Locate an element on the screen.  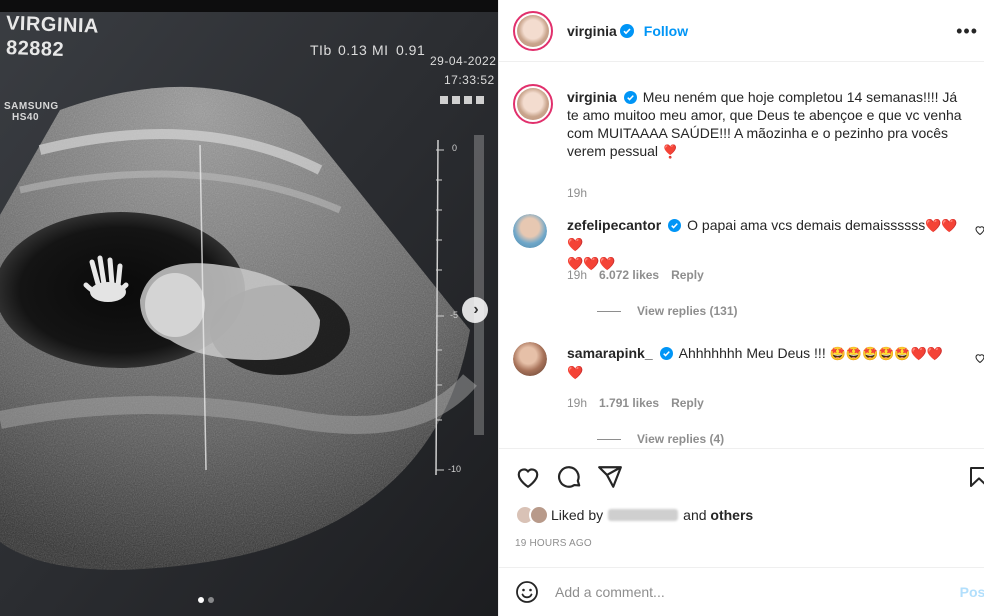
comment-username: samarapink_ is located at coordinates (610, 353).